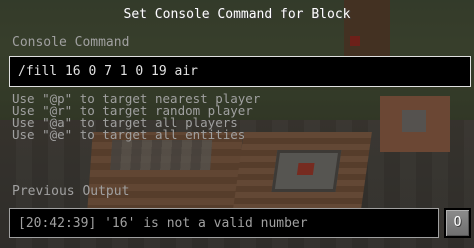 The height and width of the screenshot is (248, 474). Describe the element at coordinates (129, 134) in the screenshot. I see `help-line-all-entities: Use "@e" to target all entities` at that location.